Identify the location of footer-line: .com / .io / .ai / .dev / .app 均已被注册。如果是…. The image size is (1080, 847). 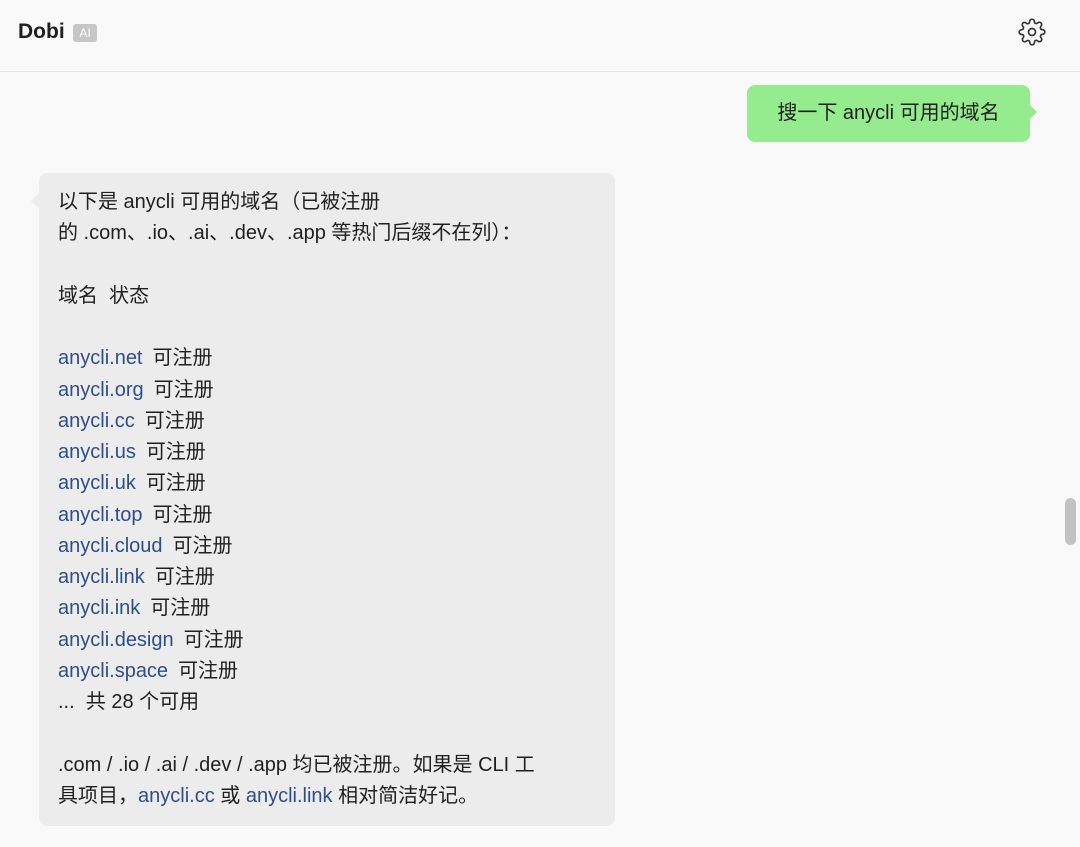
(296, 764).